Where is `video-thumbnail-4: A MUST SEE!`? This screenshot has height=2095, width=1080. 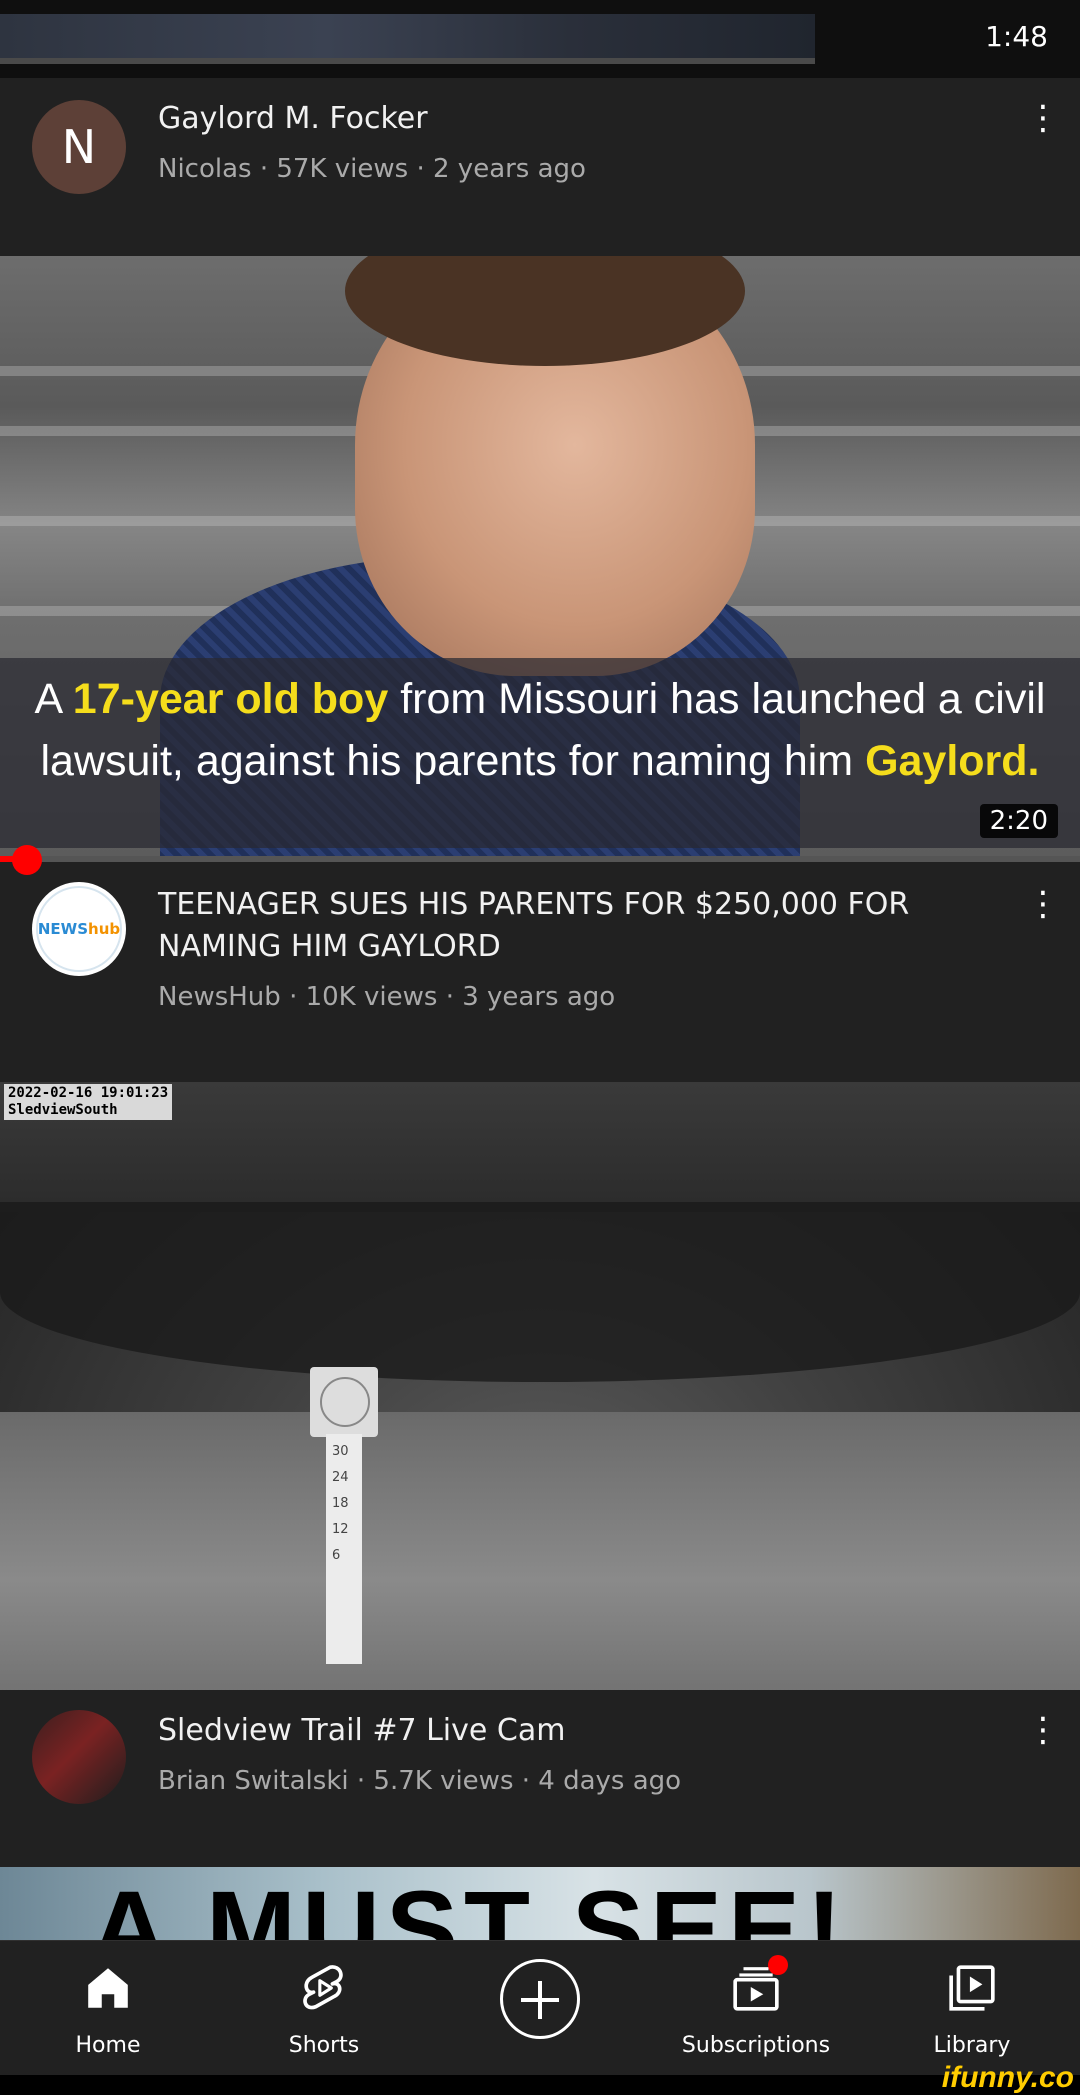 video-thumbnail-4: A MUST SEE! is located at coordinates (540, 1905).